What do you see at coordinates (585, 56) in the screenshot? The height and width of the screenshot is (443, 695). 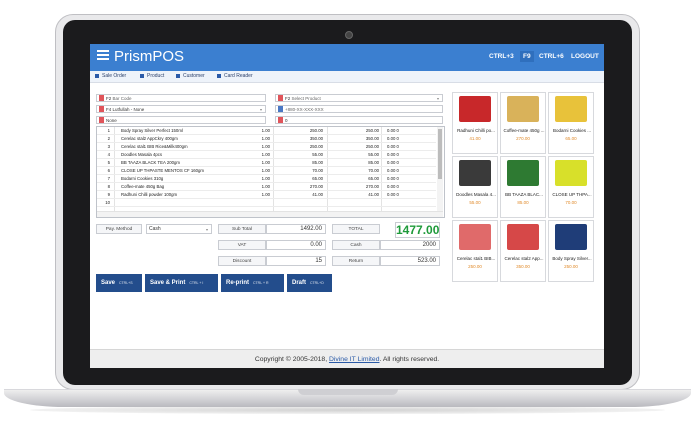 I see `logout-button: LOGOUT` at bounding box center [585, 56].